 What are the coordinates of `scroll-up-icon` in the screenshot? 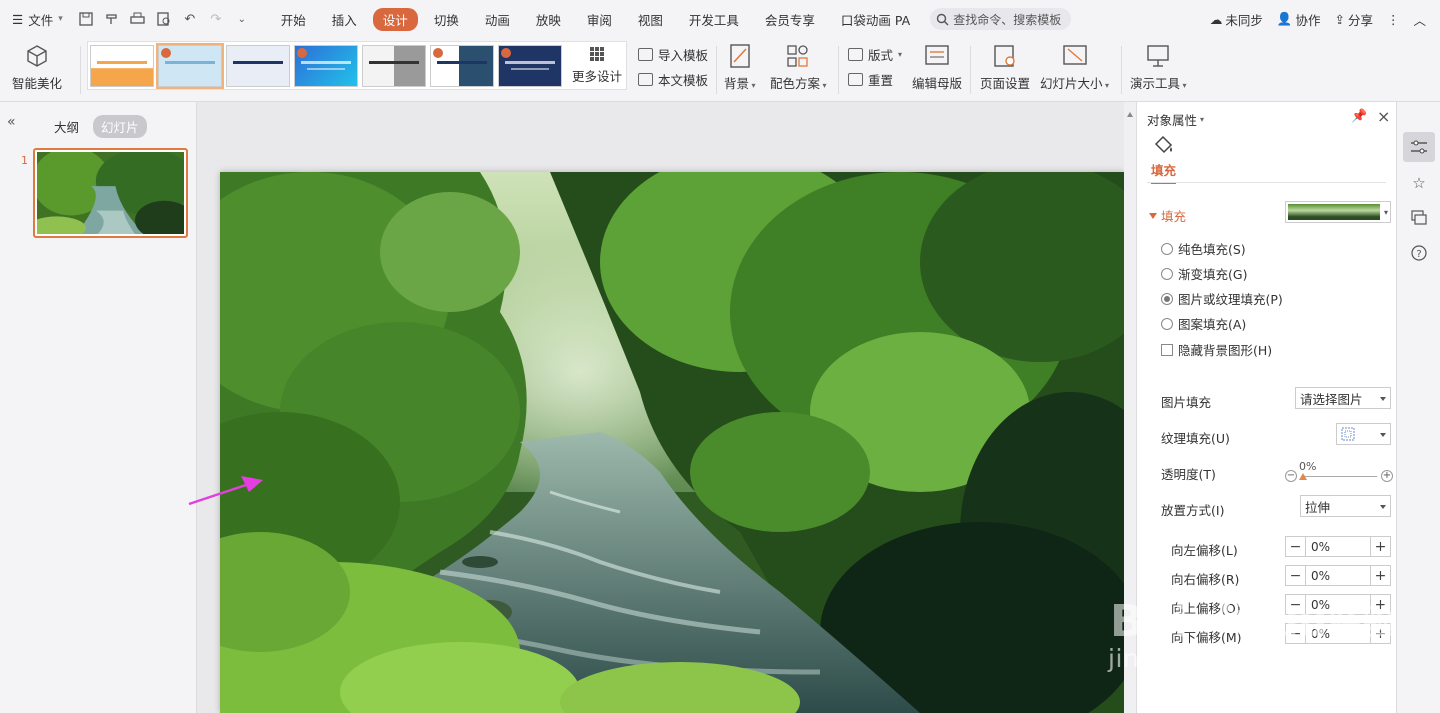 It's located at (1130, 114).